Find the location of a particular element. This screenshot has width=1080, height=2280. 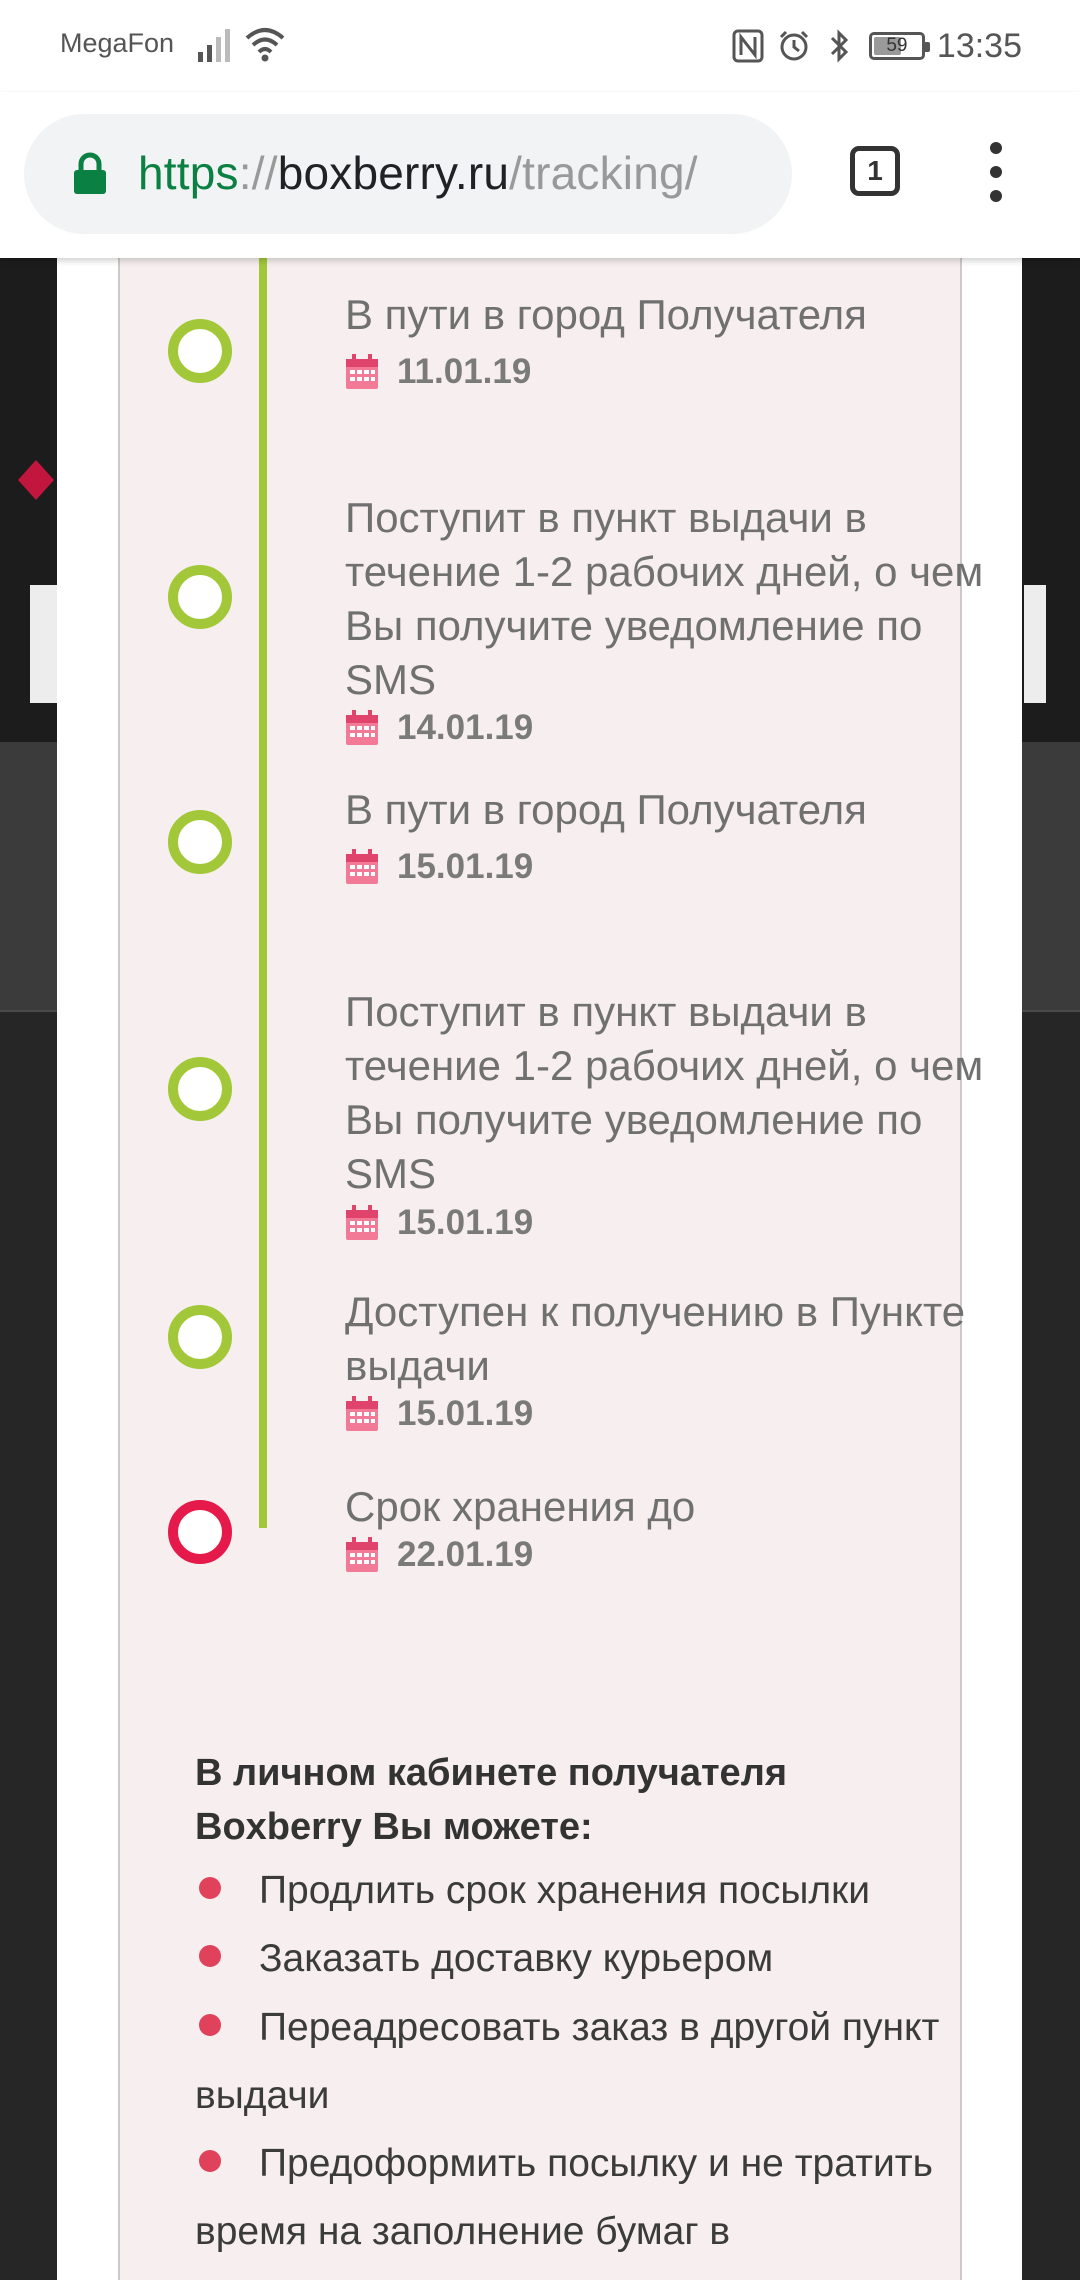

status-right-group: 59 13:35 is located at coordinates (876, 46).